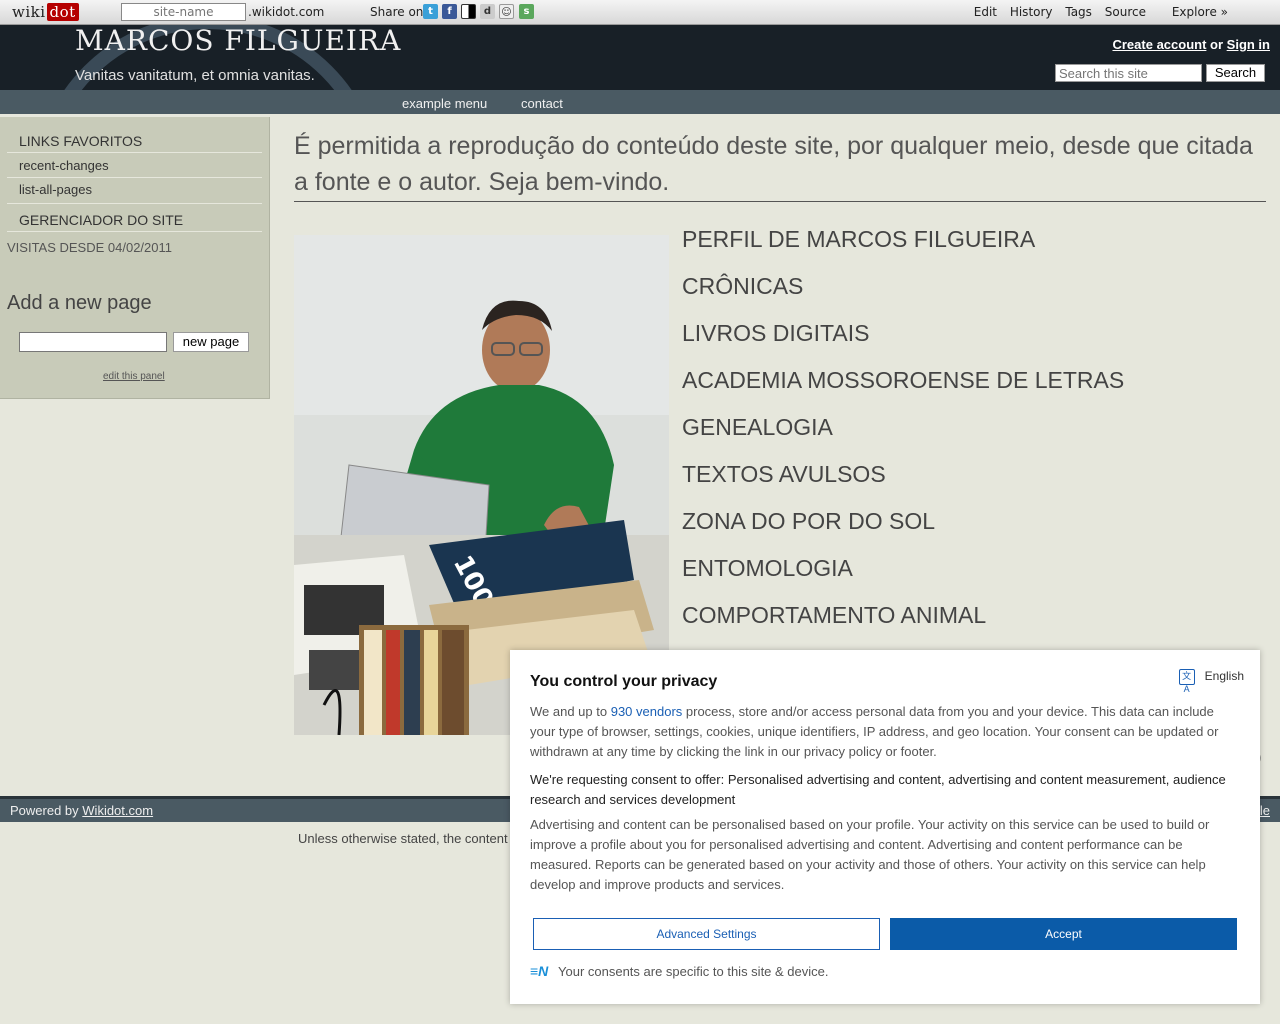 Image resolution: width=1280 pixels, height=1024 pixels. Describe the element at coordinates (444, 103) in the screenshot. I see `menu-item-example: example menu` at that location.